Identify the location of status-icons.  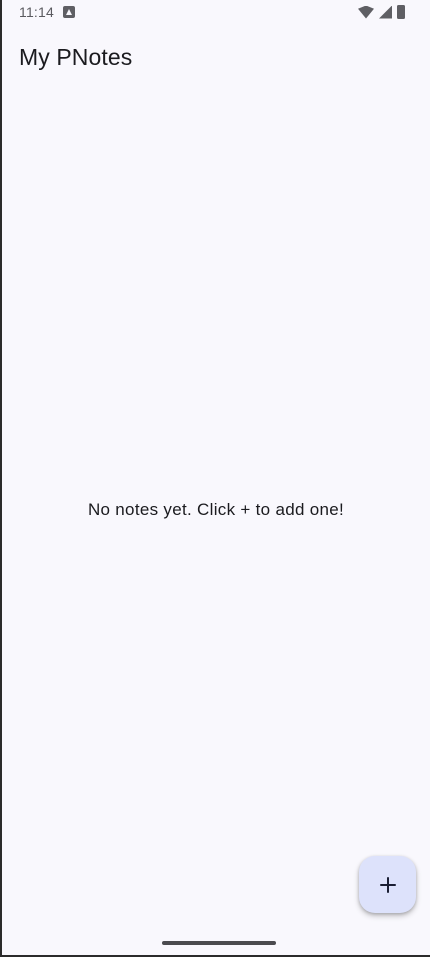
(381, 12).